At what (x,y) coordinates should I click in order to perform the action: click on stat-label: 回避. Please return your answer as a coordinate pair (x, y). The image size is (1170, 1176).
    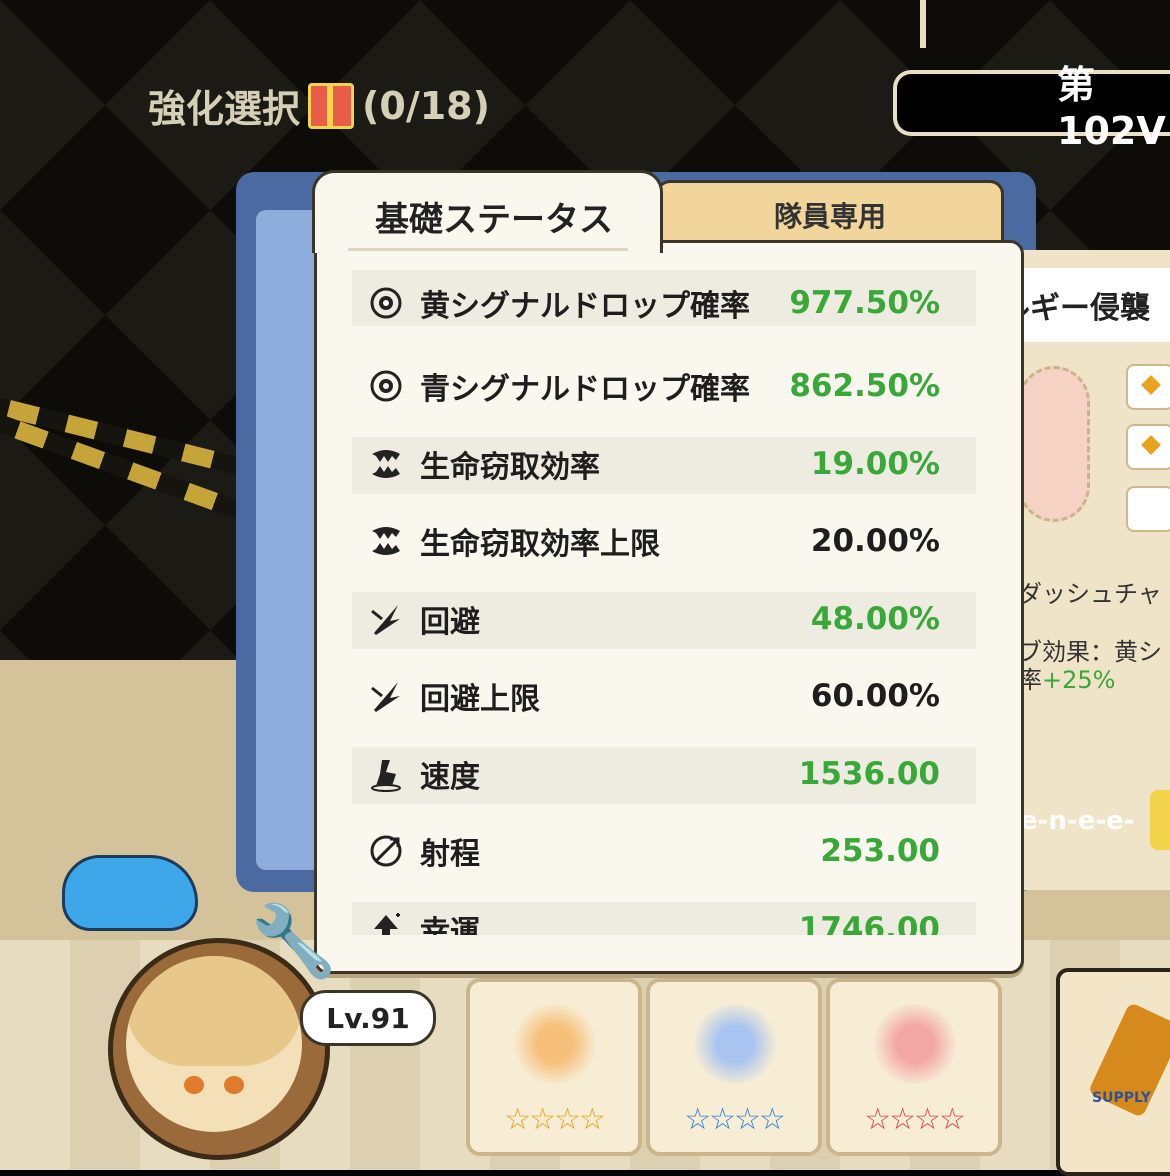
    Looking at the image, I should click on (450, 622).